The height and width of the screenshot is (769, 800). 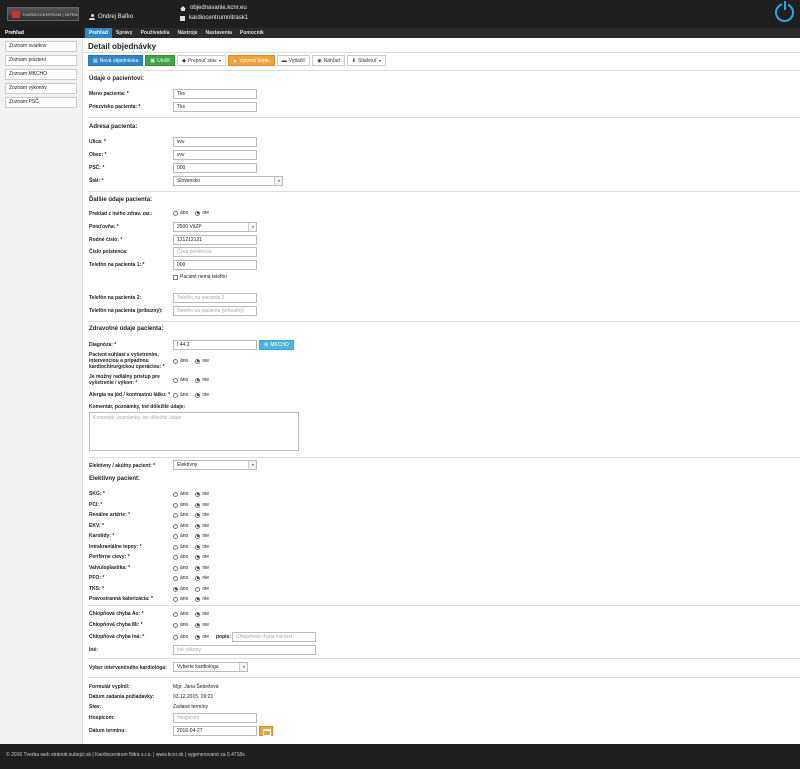 I want to click on power-logout-icon, so click(x=784, y=11).